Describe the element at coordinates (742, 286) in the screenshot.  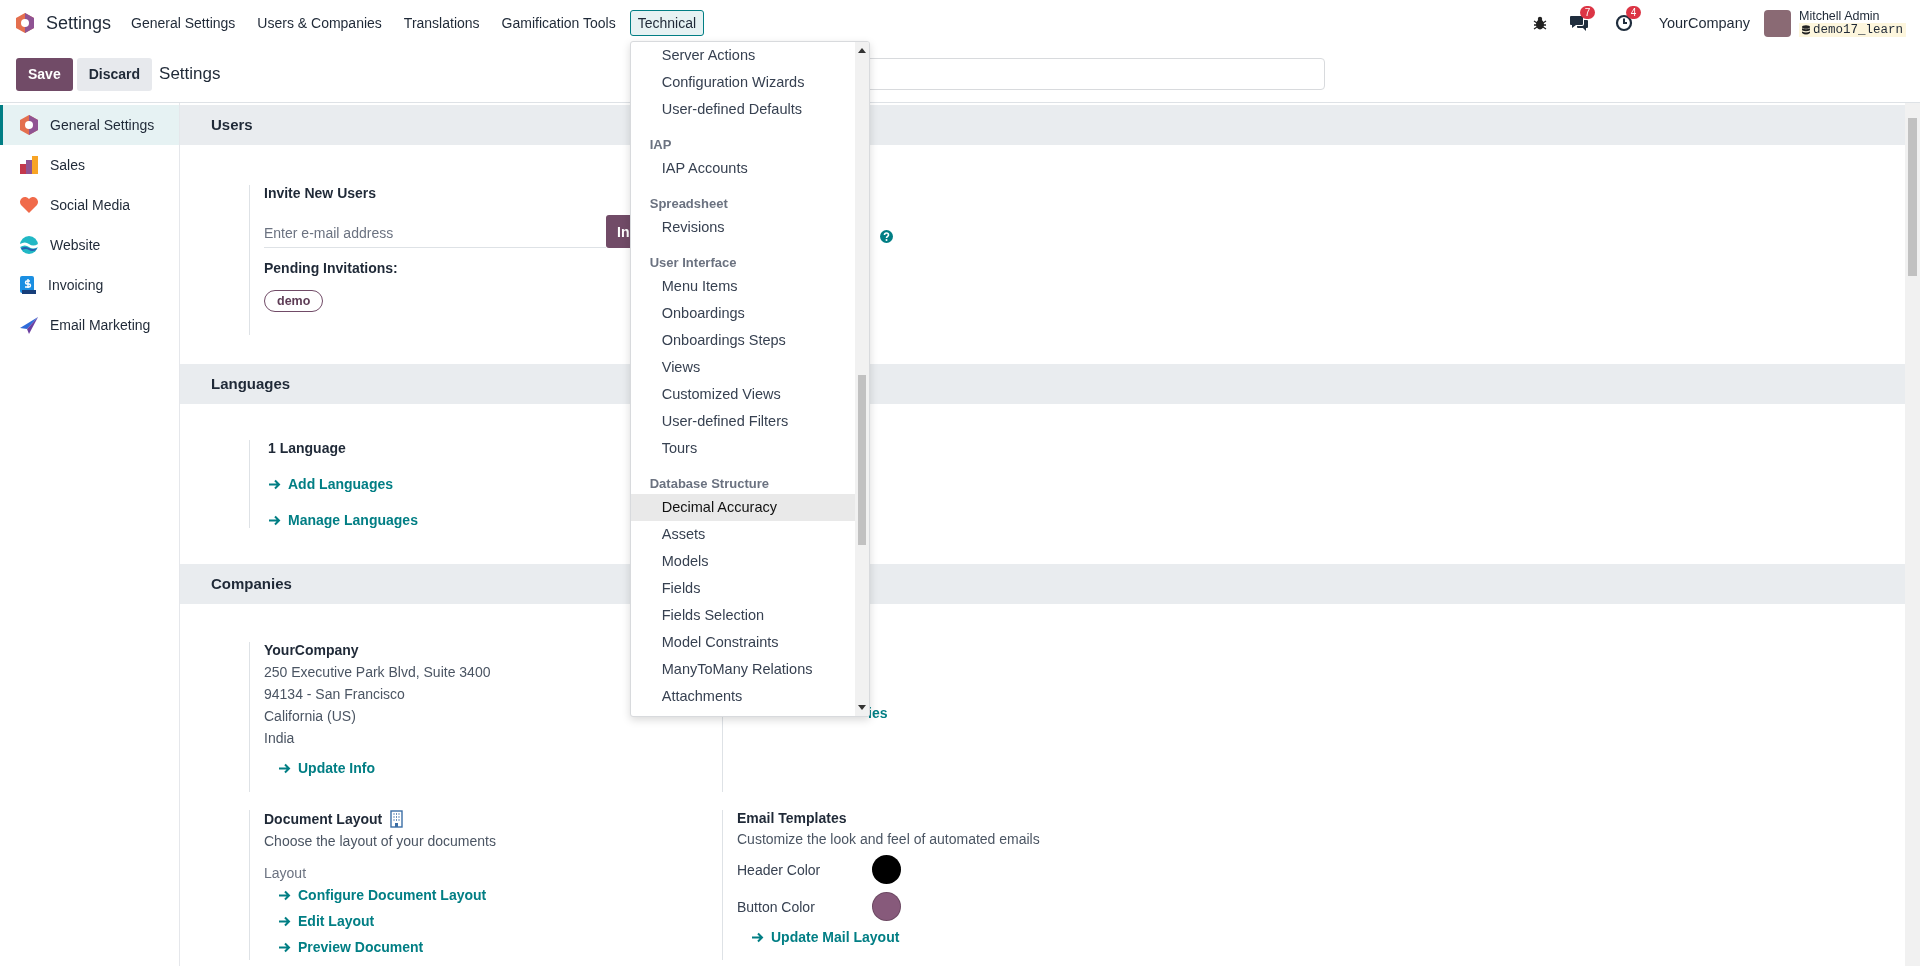
I see `menu-item: Menu Items` at that location.